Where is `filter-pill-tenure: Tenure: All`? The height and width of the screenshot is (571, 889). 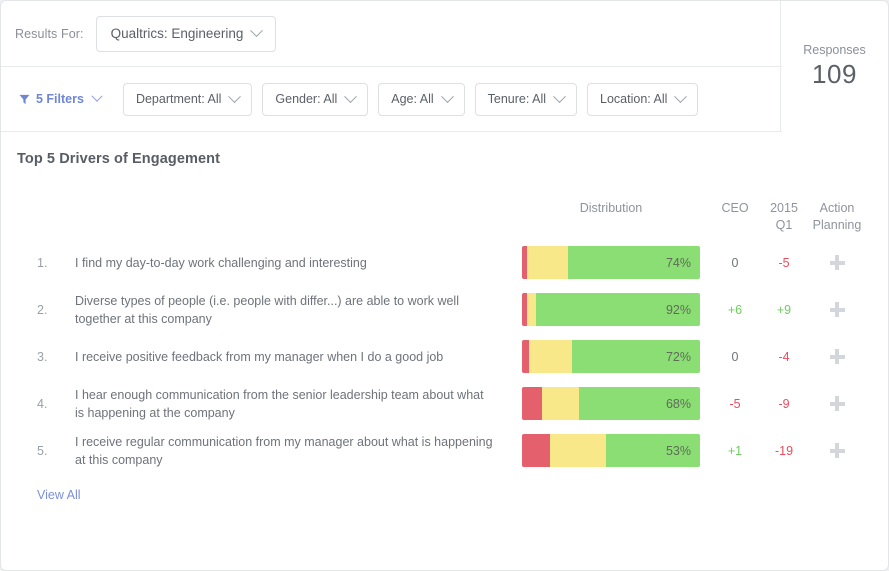 filter-pill-tenure: Tenure: All is located at coordinates (526, 99).